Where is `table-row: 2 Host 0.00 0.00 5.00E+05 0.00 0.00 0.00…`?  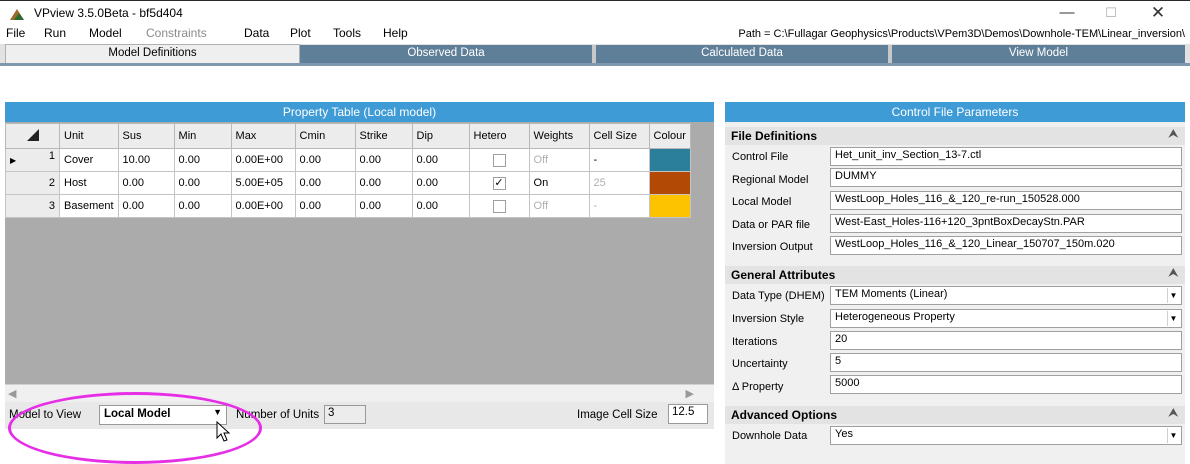
table-row: 2 Host 0.00 0.00 5.00E+05 0.00 0.00 0.00… is located at coordinates (348, 183).